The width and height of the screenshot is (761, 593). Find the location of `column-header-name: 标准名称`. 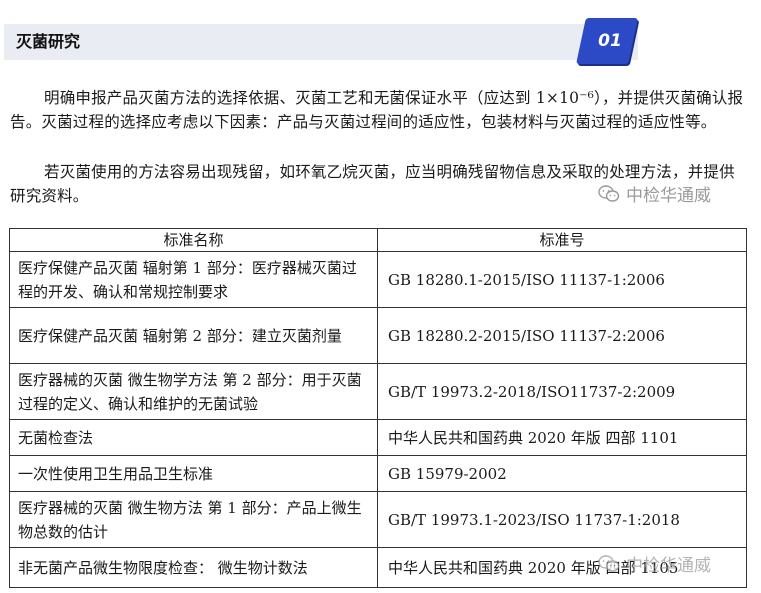

column-header-name: 标准名称 is located at coordinates (193, 240).